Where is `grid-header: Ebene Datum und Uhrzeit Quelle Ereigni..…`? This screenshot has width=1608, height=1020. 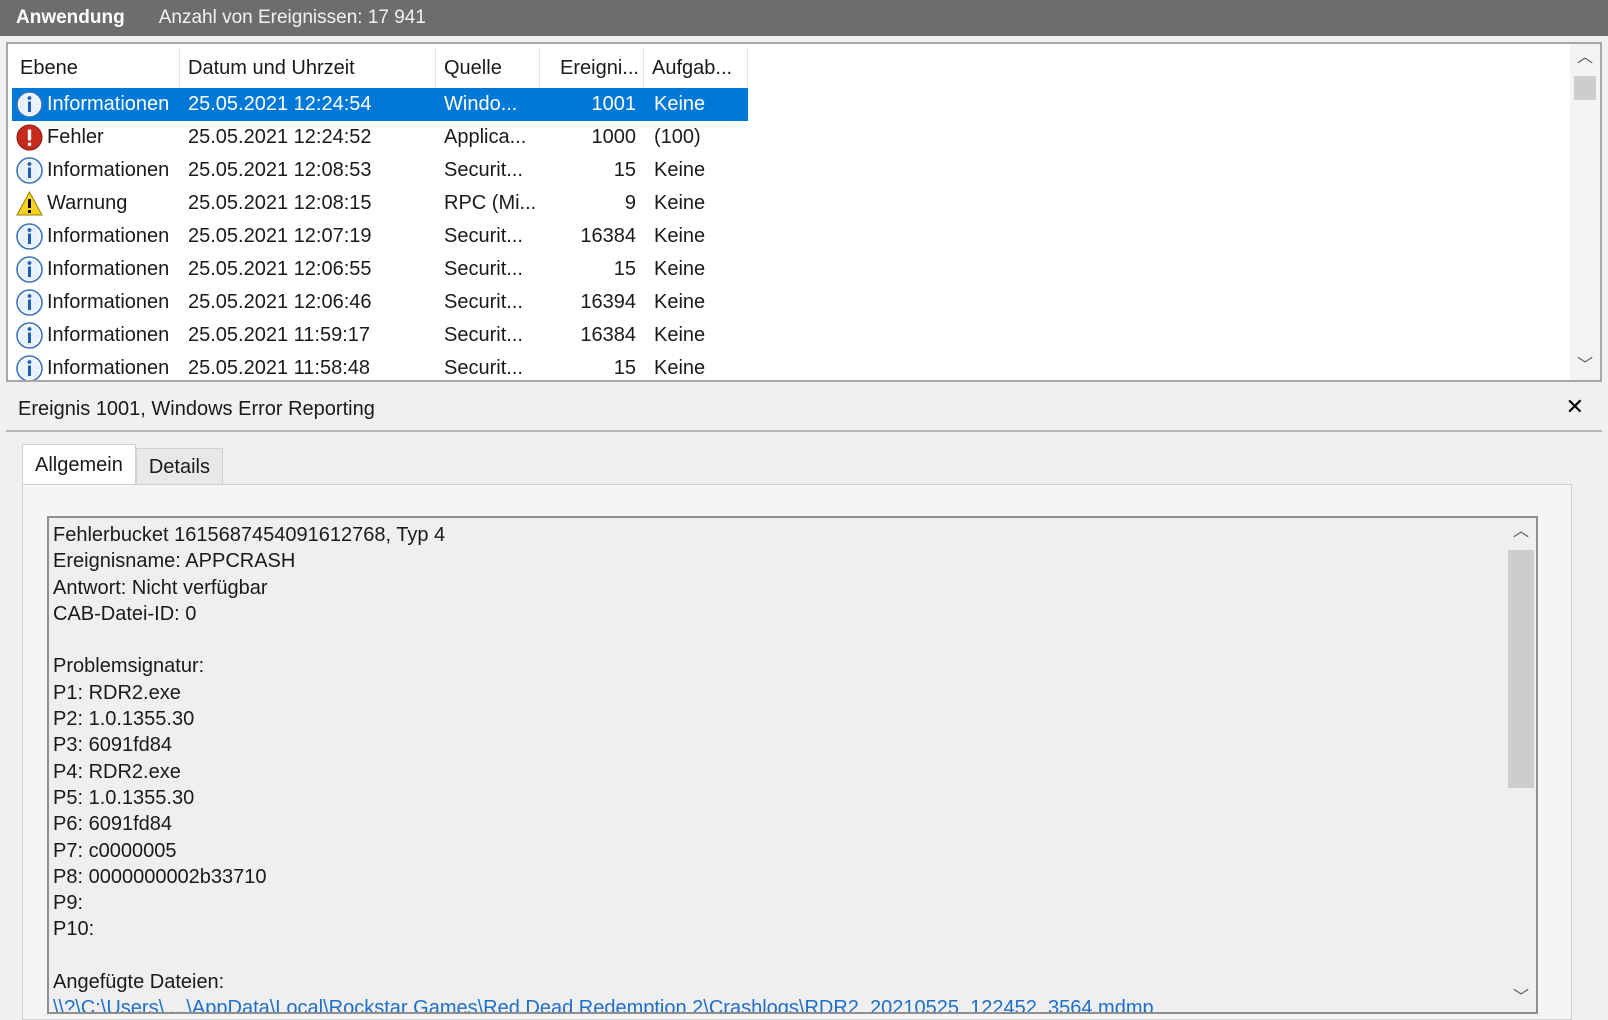
grid-header: Ebene Datum und Uhrzeit Quelle Ereigni..… is located at coordinates (380, 68).